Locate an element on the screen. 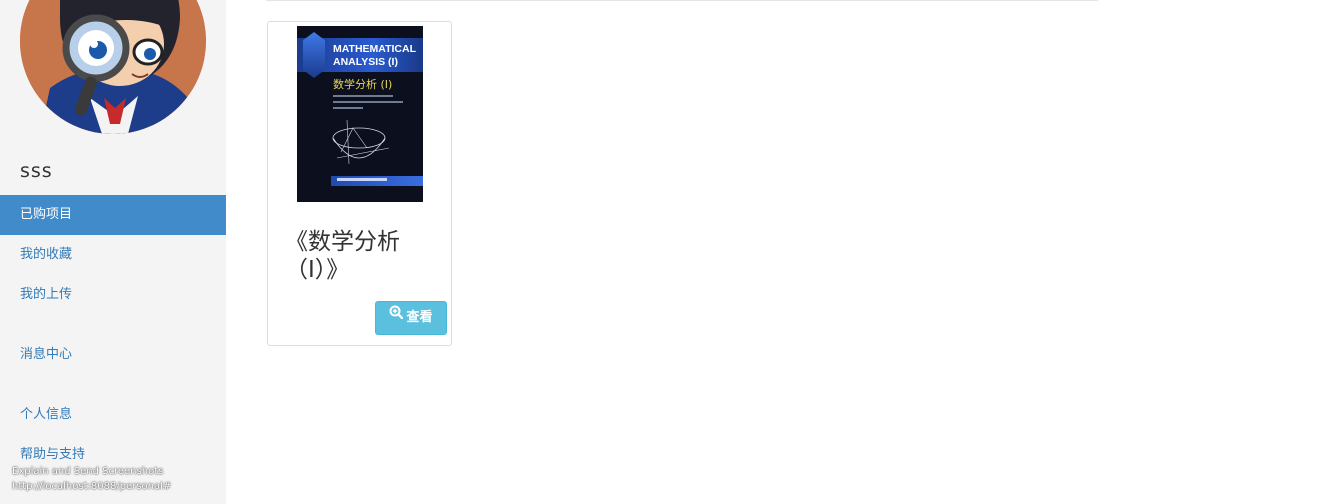  zoom-in-icon is located at coordinates (396, 316).